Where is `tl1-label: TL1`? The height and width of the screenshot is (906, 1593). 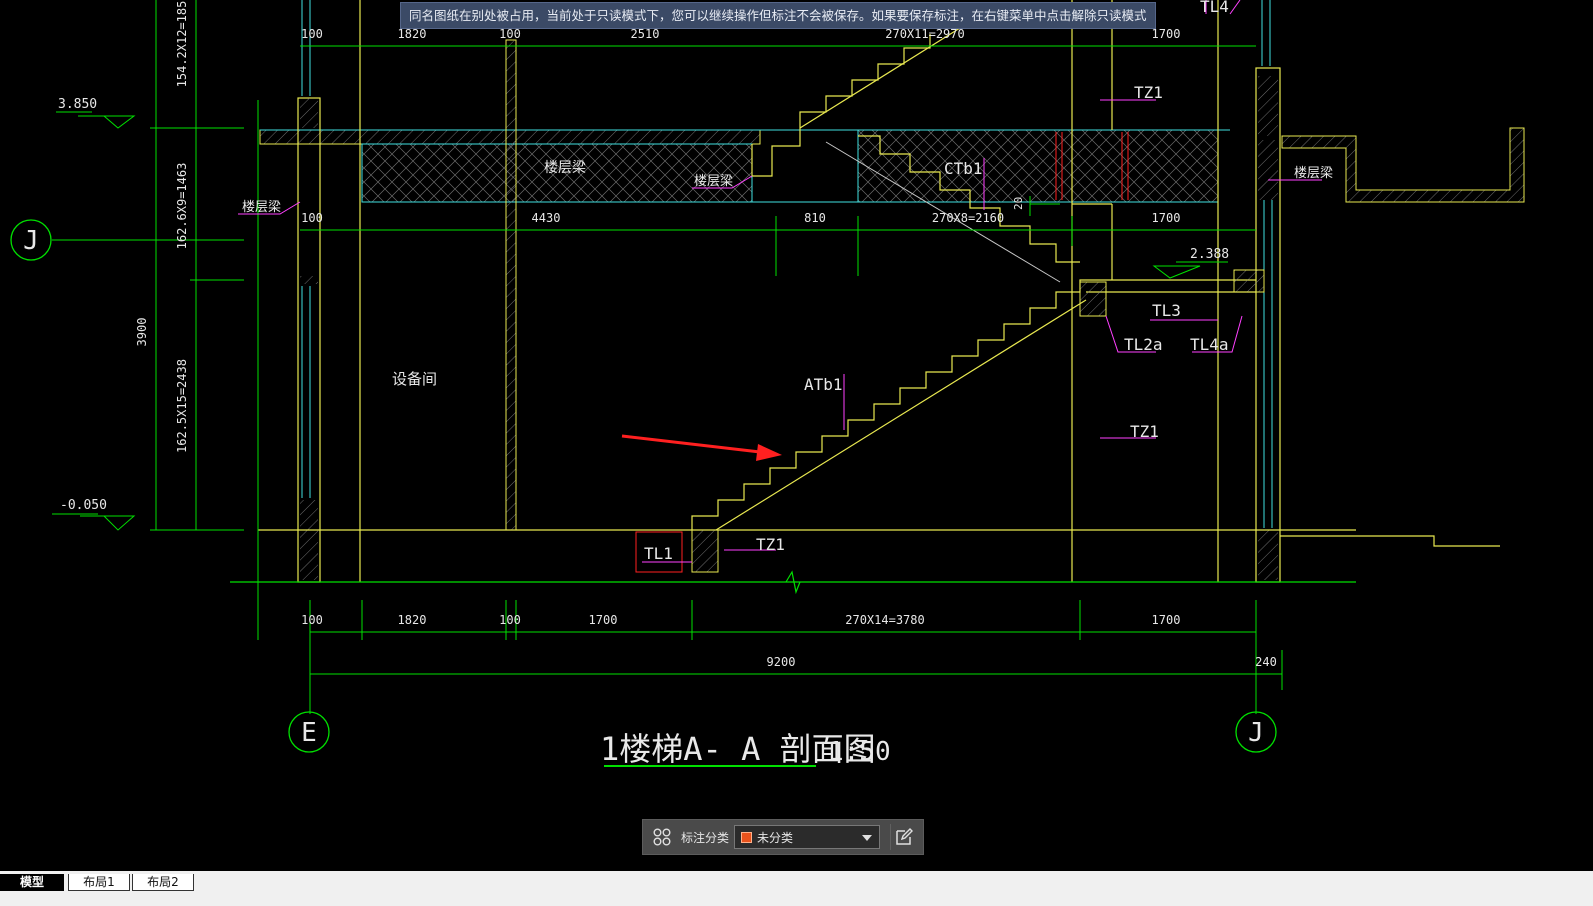
tl1-label: TL1 is located at coordinates (658, 553).